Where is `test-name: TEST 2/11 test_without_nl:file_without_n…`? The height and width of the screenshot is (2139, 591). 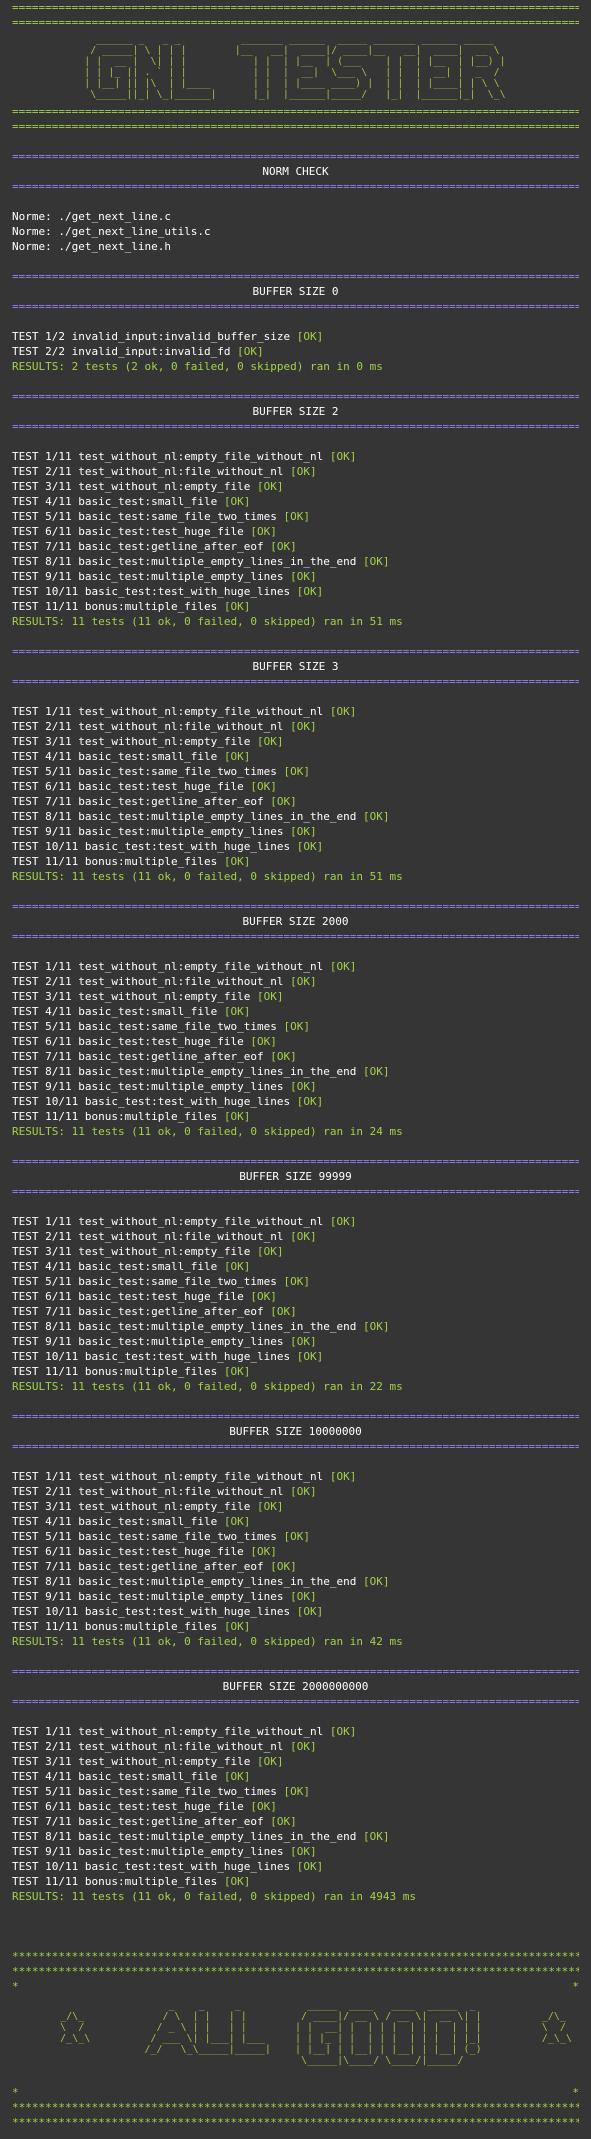
test-name: TEST 2/11 test_without_nl:file_without_n… is located at coordinates (148, 726).